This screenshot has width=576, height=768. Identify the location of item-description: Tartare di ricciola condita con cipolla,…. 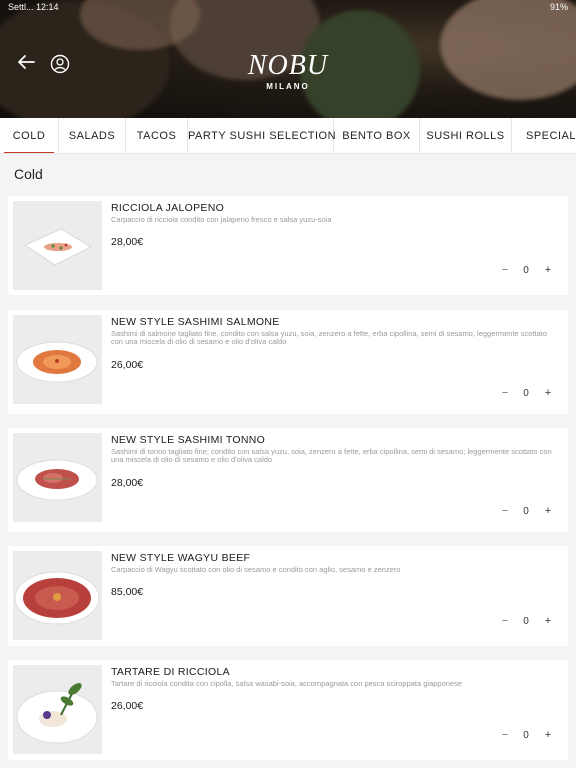
(287, 683).